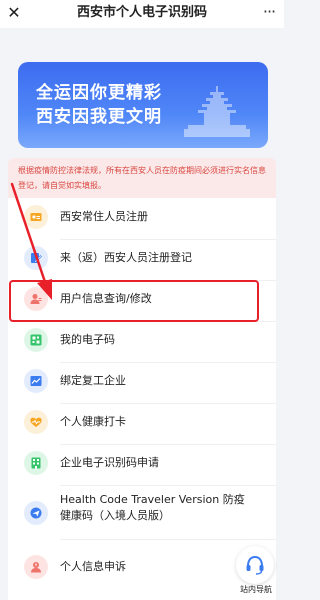 The image size is (320, 600). What do you see at coordinates (87, 339) in the screenshot?
I see `menu-item-label: 我的电子码` at bounding box center [87, 339].